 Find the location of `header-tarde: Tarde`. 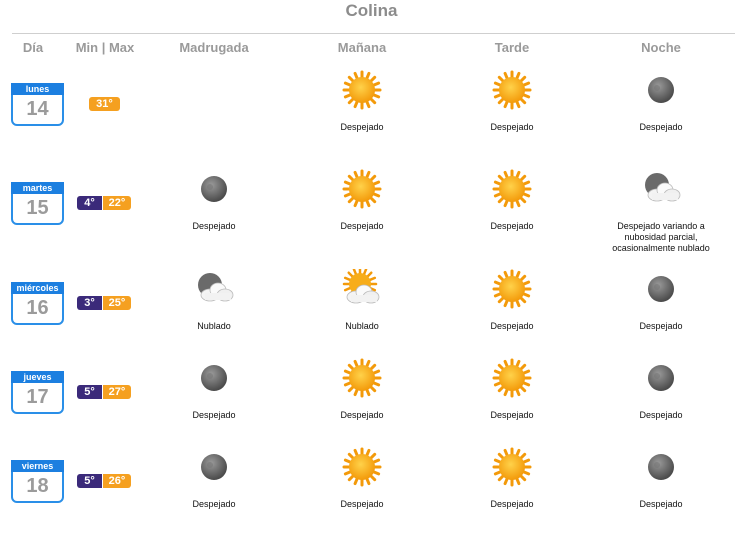

header-tarde: Tarde is located at coordinates (512, 47).